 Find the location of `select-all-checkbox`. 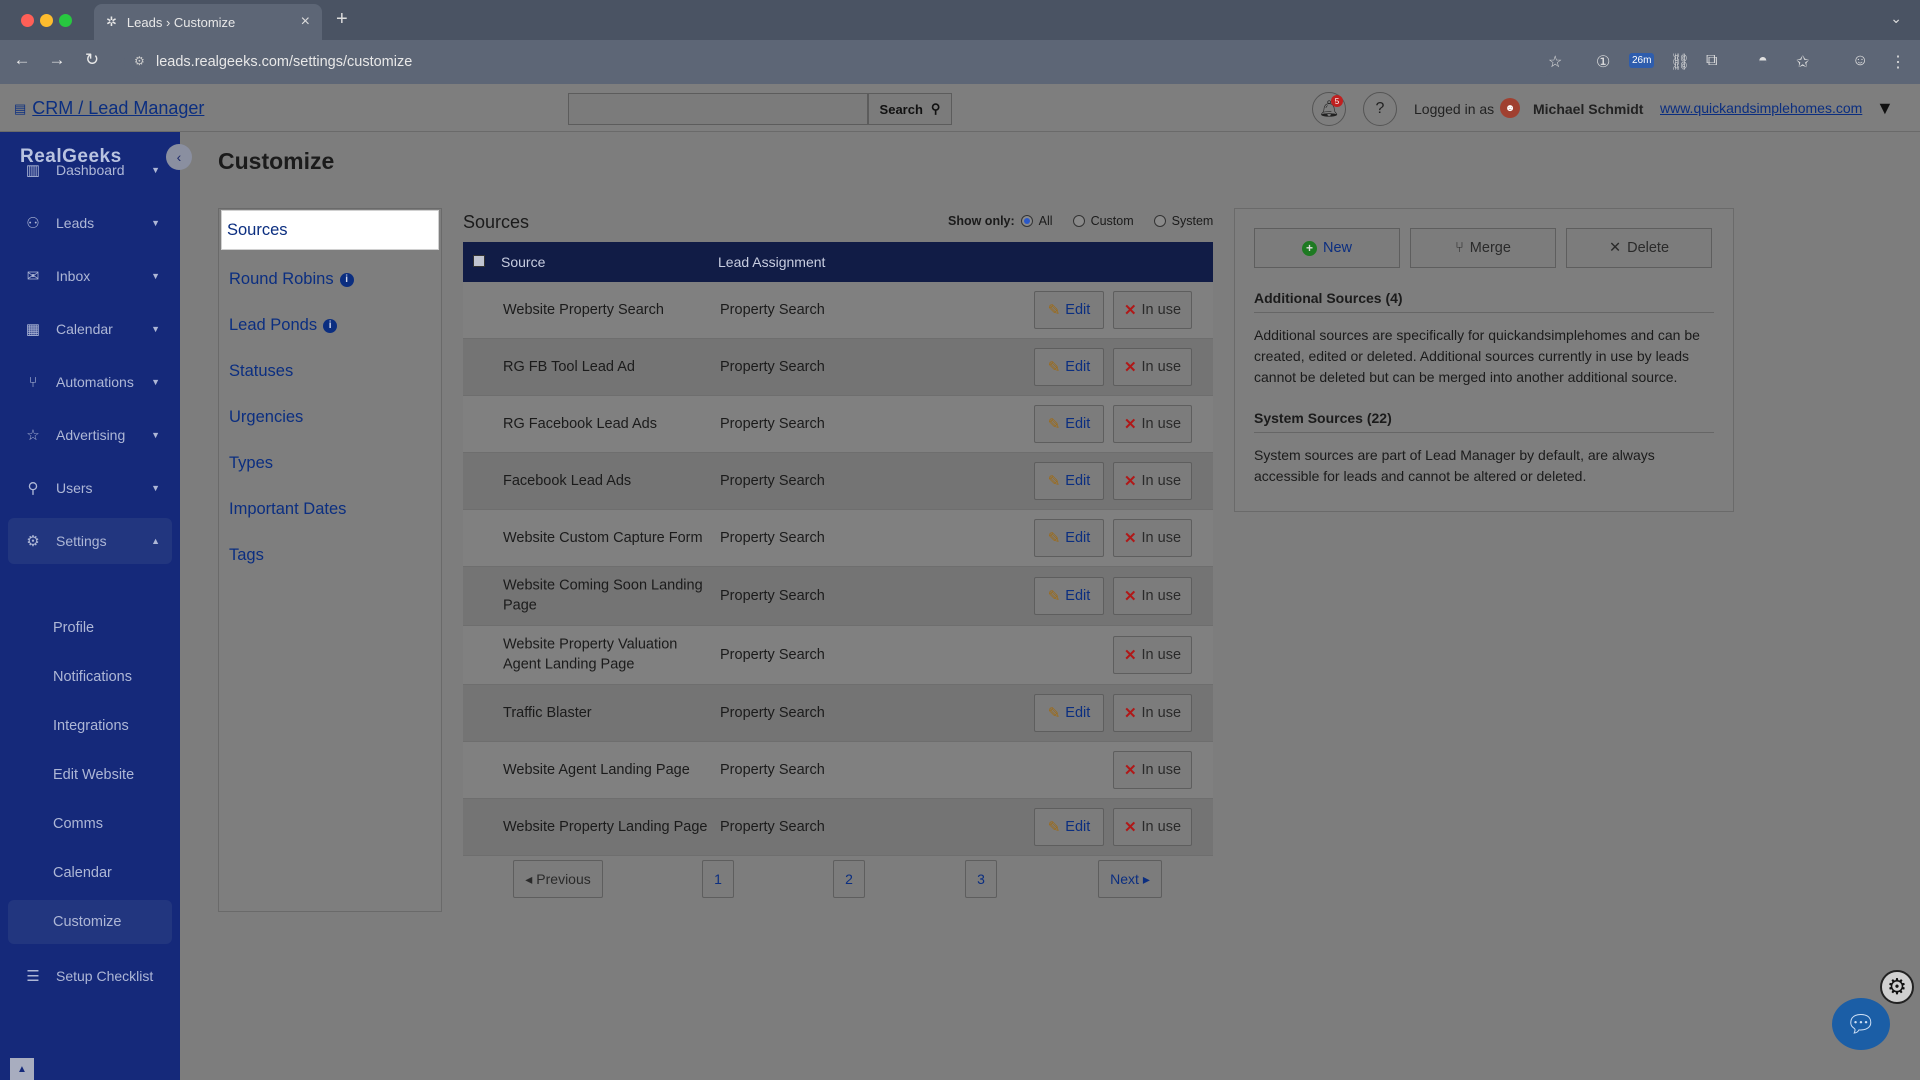

select-all-checkbox is located at coordinates (479, 261).